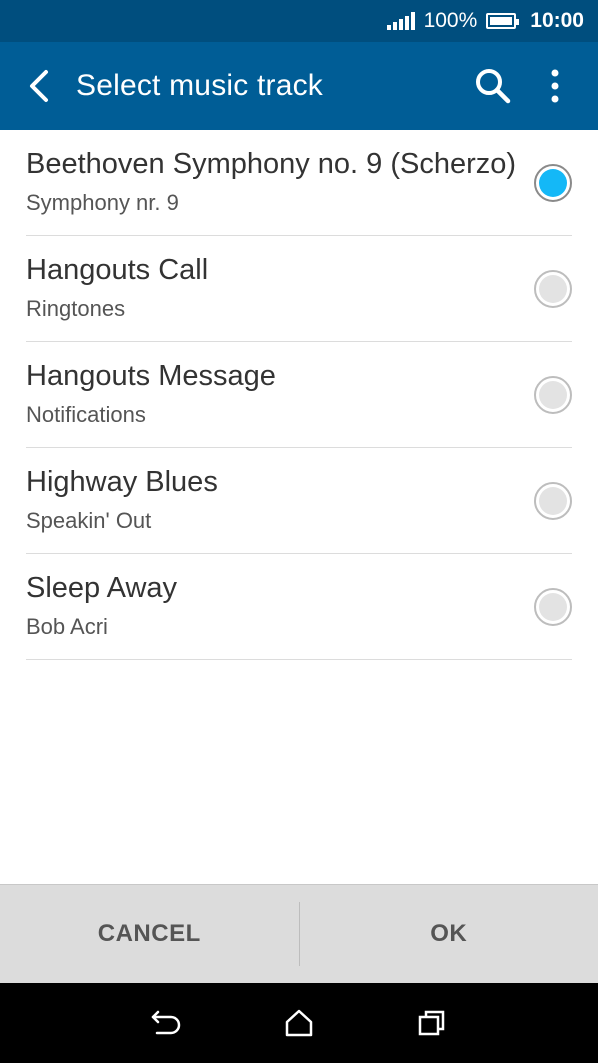 The height and width of the screenshot is (1063, 598). I want to click on dialog-button-bar: CANCEL OK, so click(299, 933).